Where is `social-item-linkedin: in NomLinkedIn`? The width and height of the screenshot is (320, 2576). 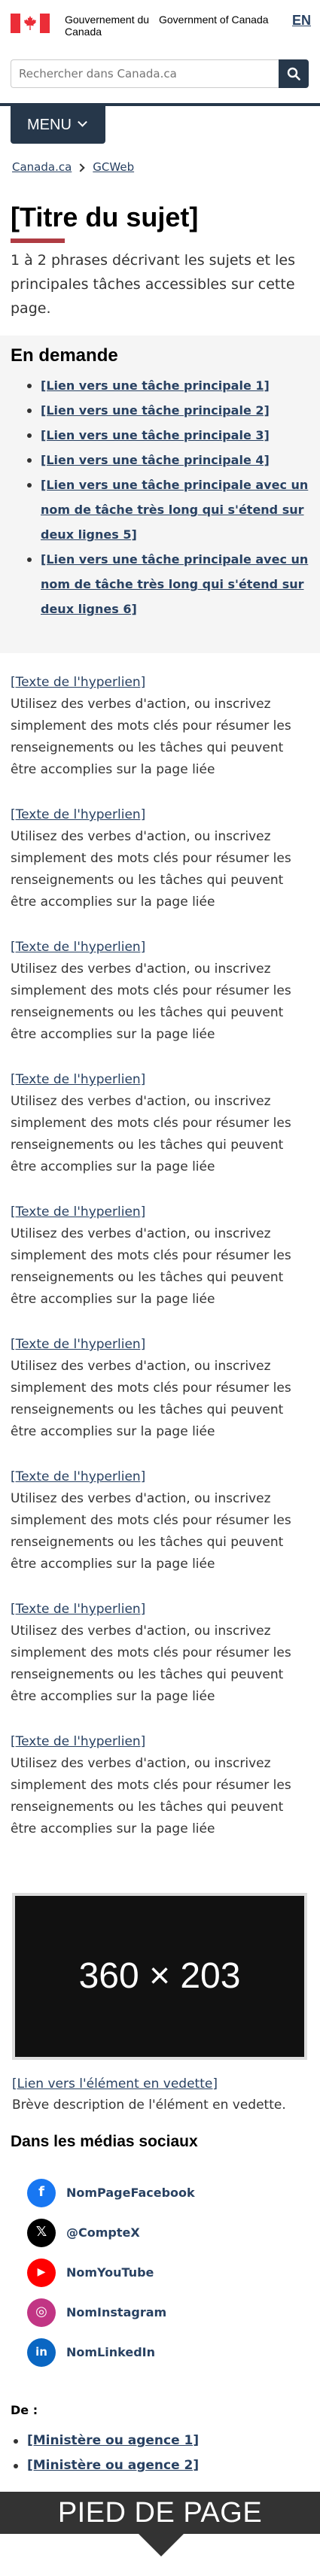
social-item-linkedin: in NomLinkedIn is located at coordinates (111, 2352).